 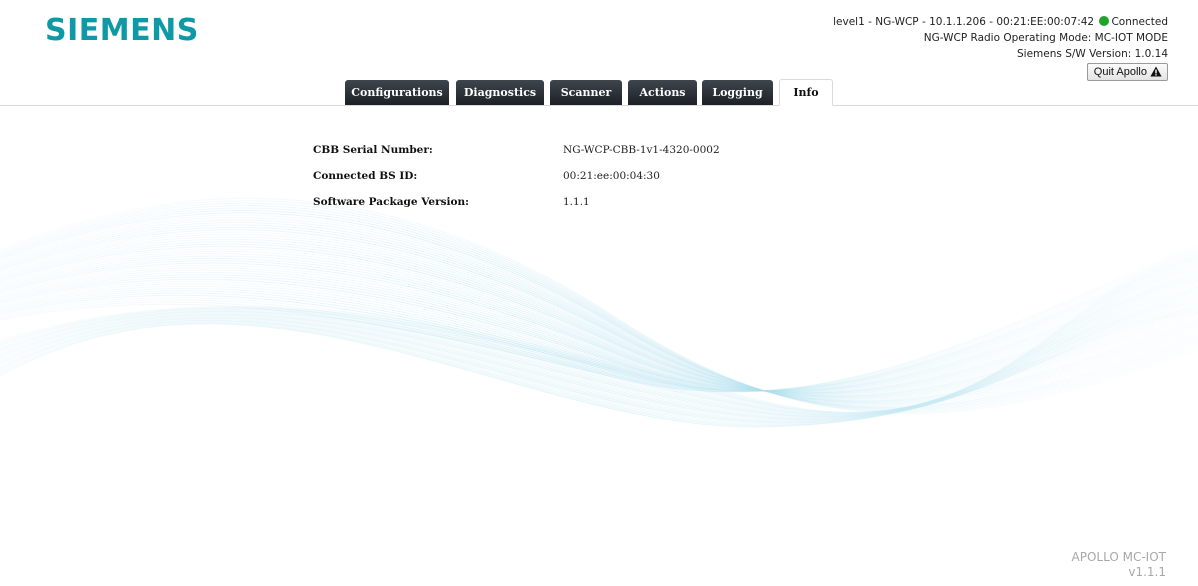 I want to click on connected-bs-id-label: Connected BS ID:, so click(x=365, y=176).